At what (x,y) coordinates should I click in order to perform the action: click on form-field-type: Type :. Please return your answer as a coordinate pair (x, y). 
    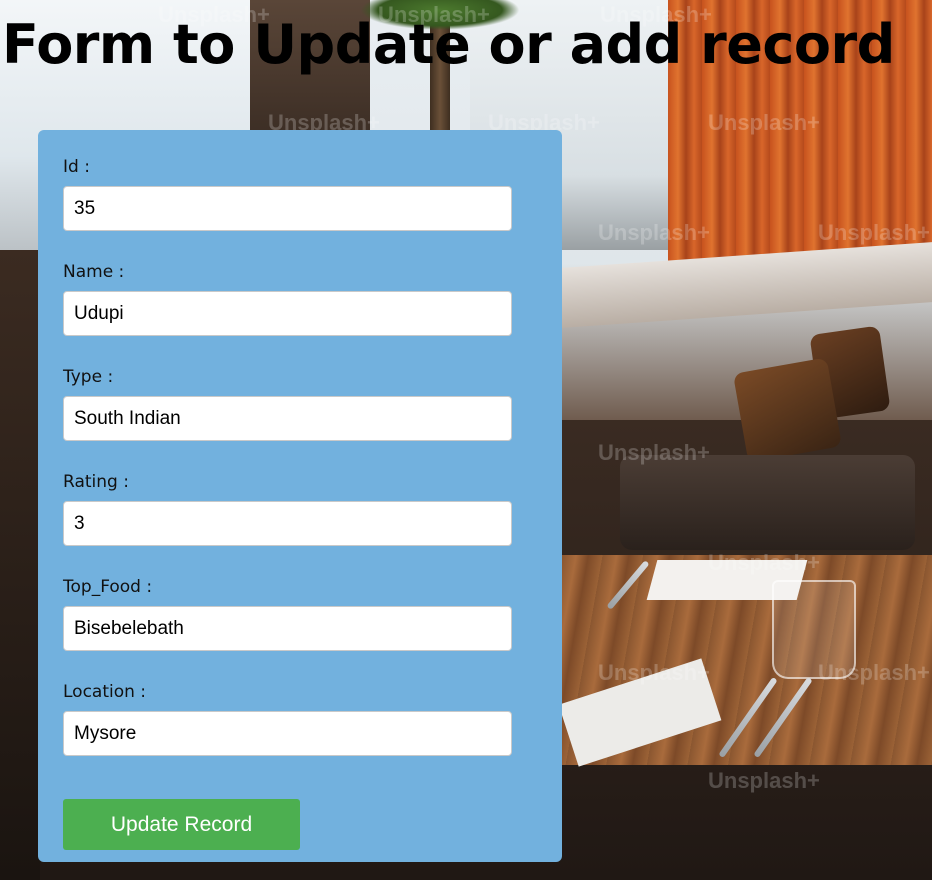
    Looking at the image, I should click on (287, 418).